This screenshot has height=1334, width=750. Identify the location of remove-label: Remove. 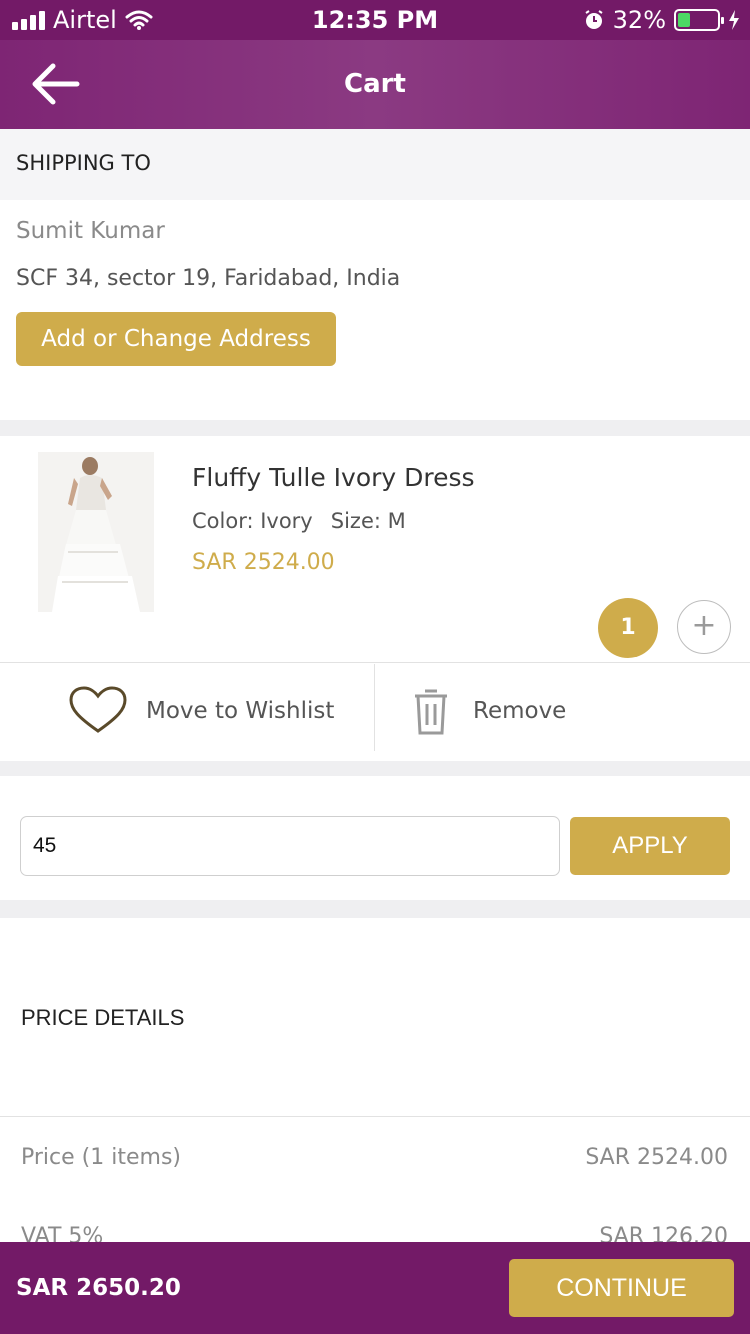
(520, 711).